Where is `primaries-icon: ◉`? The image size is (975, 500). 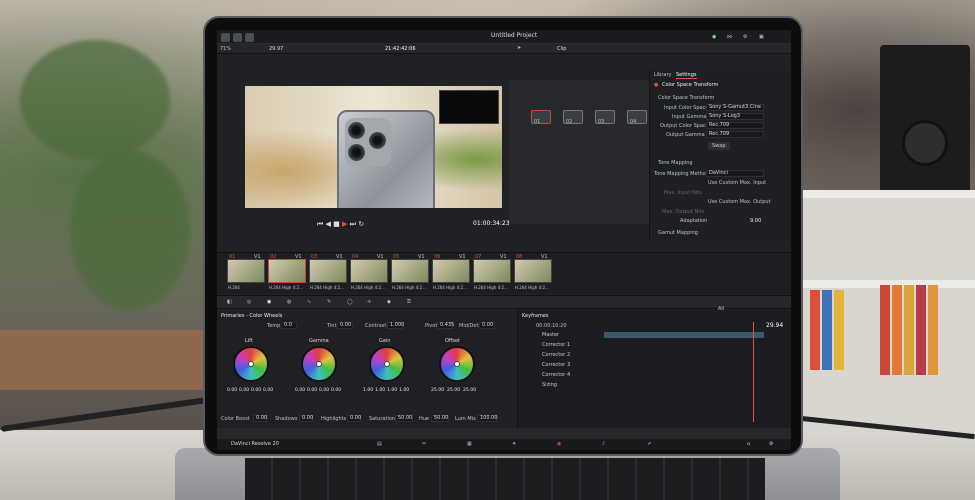 primaries-icon: ◉ is located at coordinates (269, 302).